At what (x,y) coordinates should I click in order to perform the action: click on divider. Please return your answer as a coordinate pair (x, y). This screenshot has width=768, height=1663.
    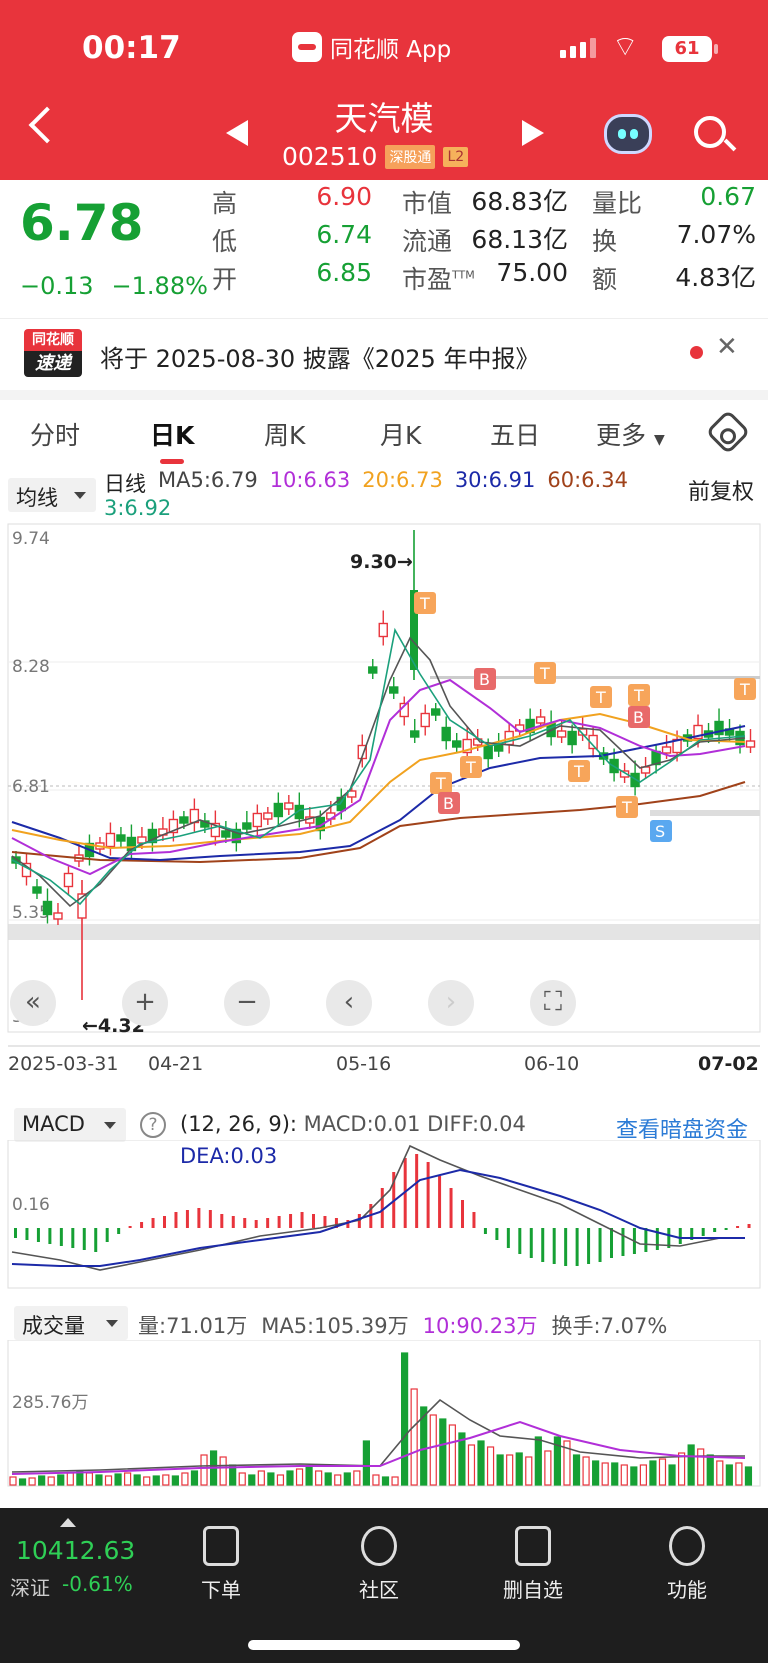
    Looking at the image, I should click on (384, 395).